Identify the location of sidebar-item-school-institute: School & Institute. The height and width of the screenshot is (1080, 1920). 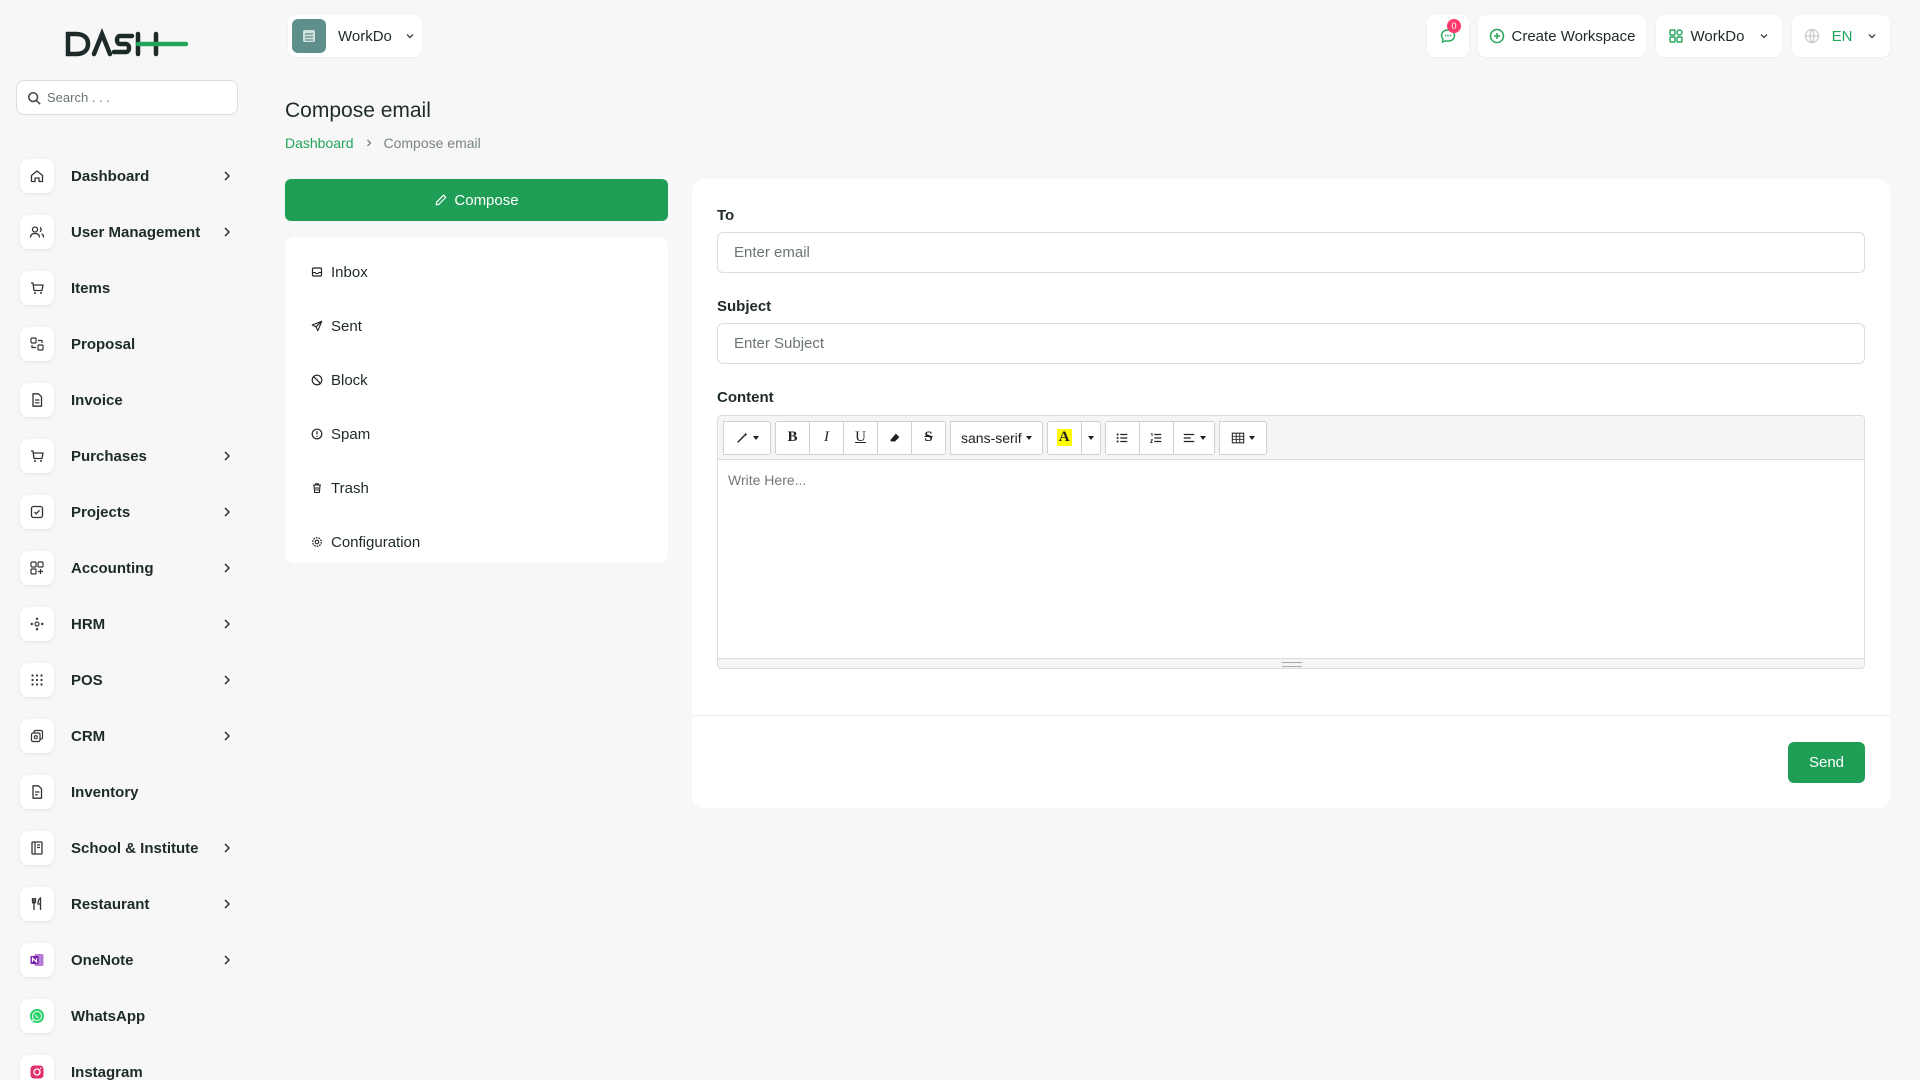
(130, 848).